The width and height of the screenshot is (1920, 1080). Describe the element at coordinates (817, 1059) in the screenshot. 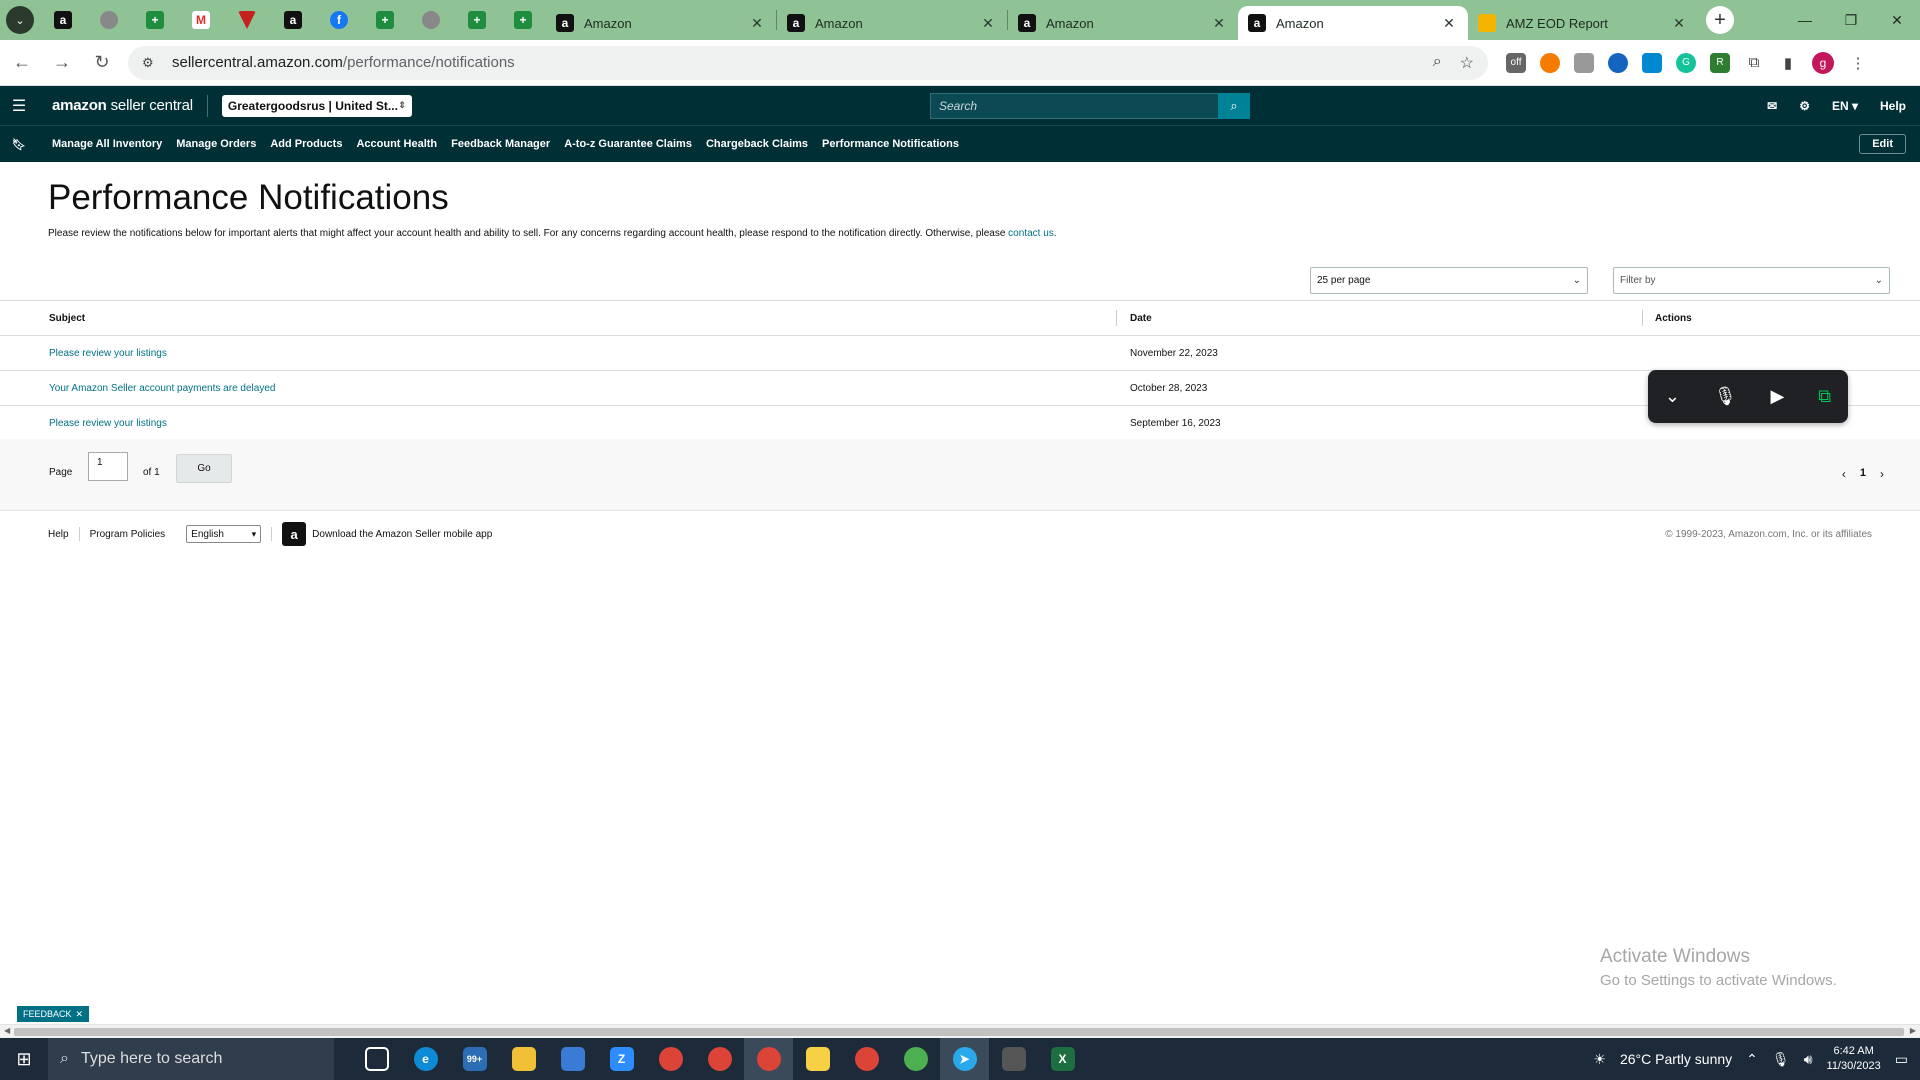

I see `sticky-notes-icon` at that location.